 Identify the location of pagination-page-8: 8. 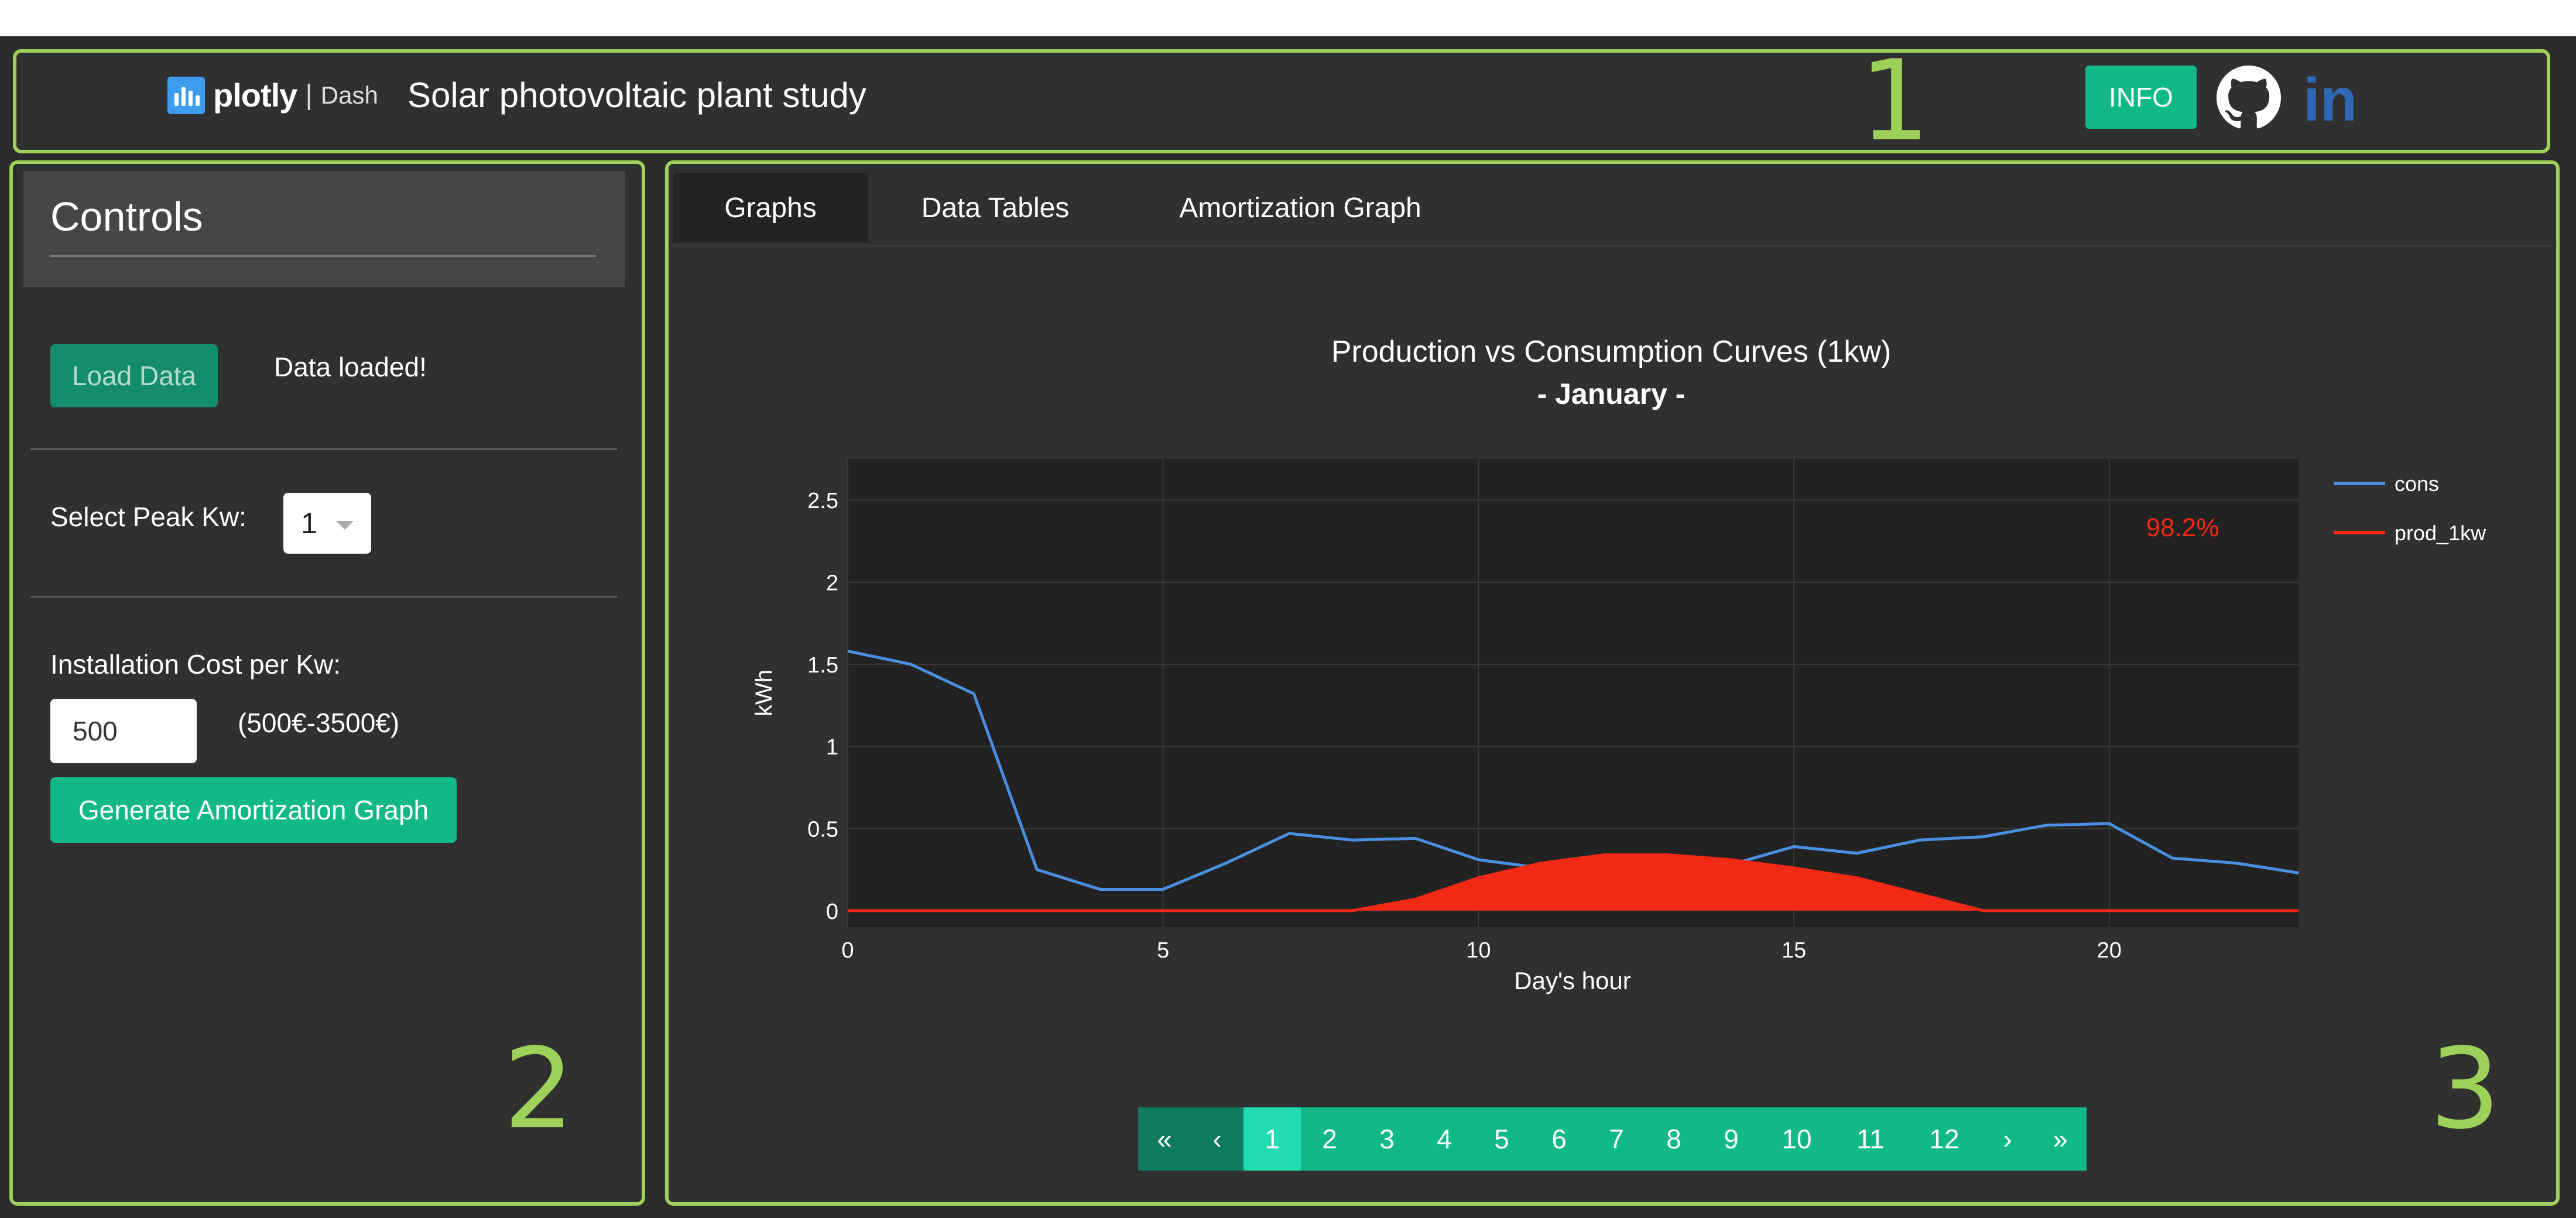
(1674, 1139).